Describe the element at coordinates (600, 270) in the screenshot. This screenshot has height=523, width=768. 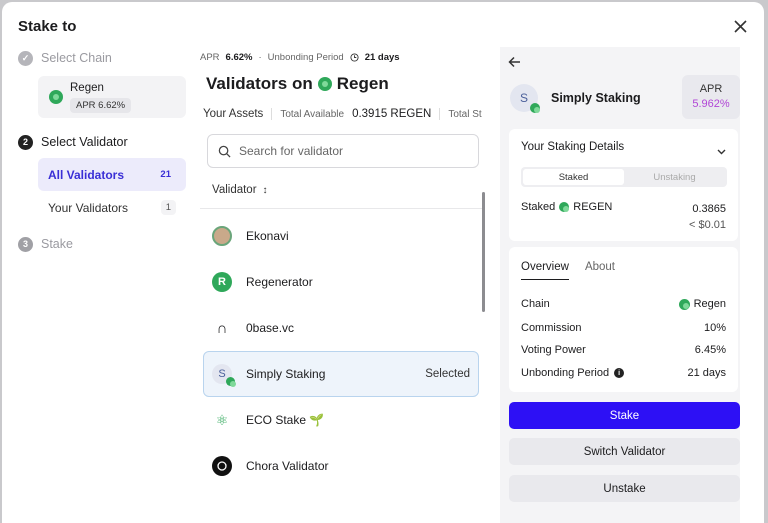
I see `tab-about: About` at that location.